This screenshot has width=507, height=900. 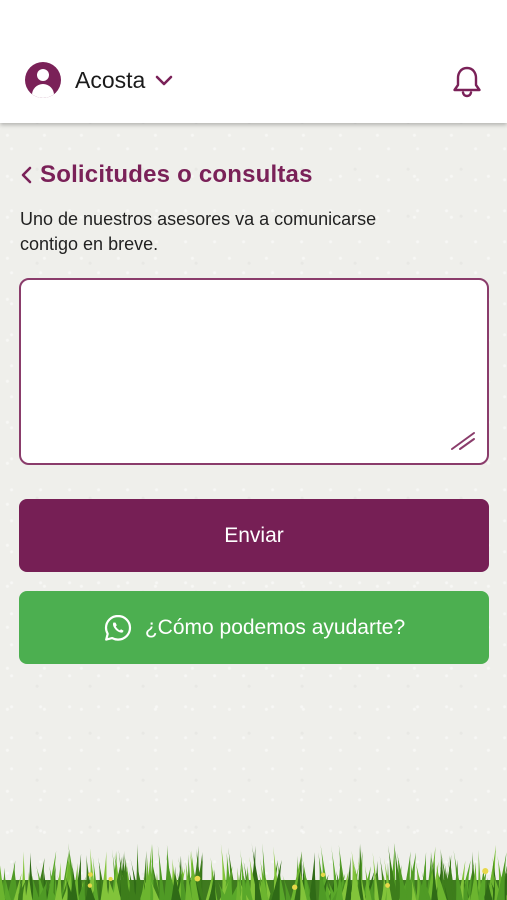 What do you see at coordinates (27, 175) in the screenshot?
I see `back-chevron-icon` at bounding box center [27, 175].